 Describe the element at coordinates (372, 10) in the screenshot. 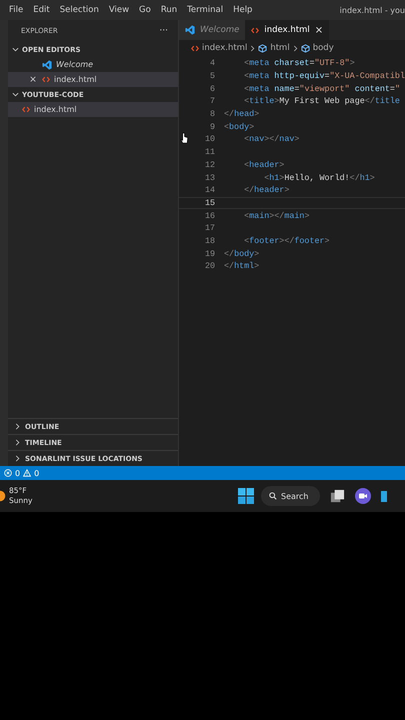

I see `window-title: index.html - you` at that location.